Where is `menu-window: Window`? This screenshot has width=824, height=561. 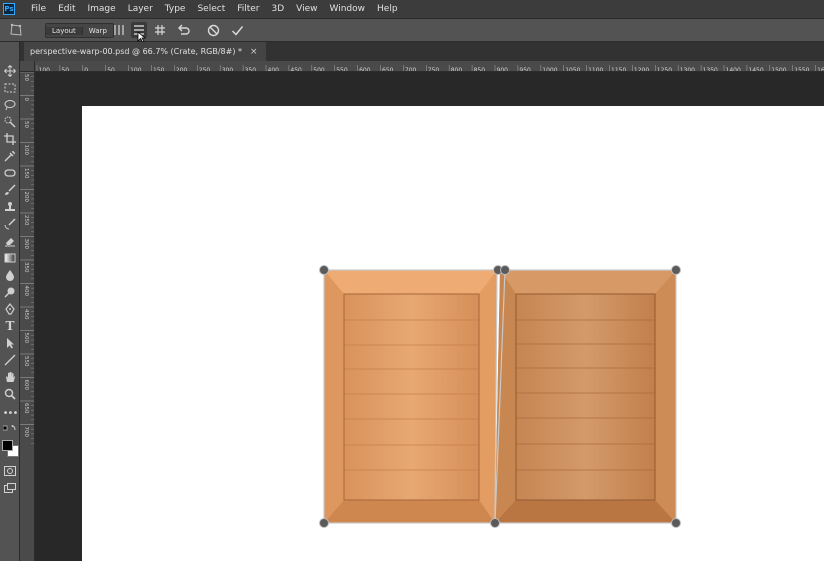 menu-window: Window is located at coordinates (348, 9).